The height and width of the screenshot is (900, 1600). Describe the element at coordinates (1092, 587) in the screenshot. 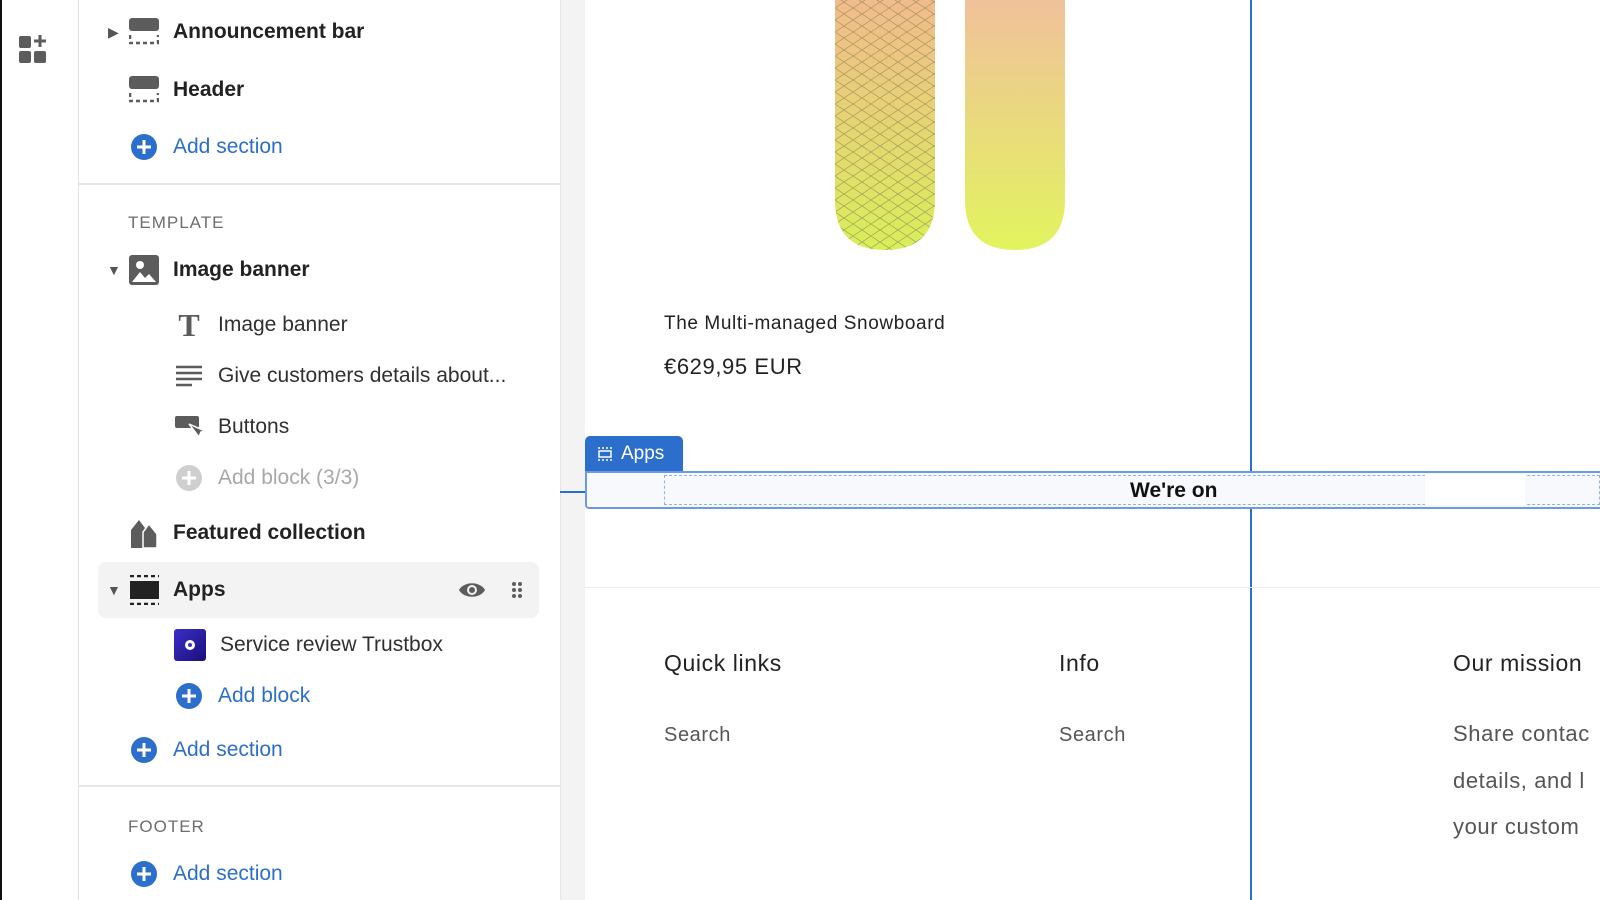

I see `footer-divider` at that location.